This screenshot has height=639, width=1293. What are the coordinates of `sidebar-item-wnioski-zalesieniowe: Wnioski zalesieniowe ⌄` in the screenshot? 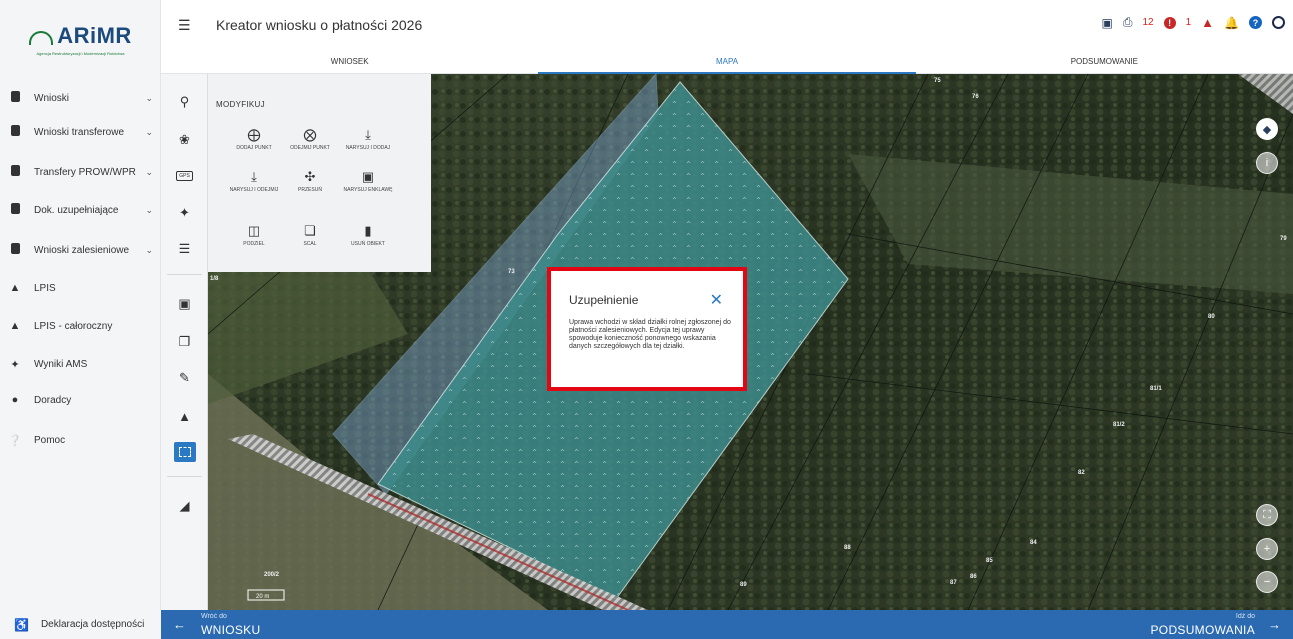 It's located at (80, 250).